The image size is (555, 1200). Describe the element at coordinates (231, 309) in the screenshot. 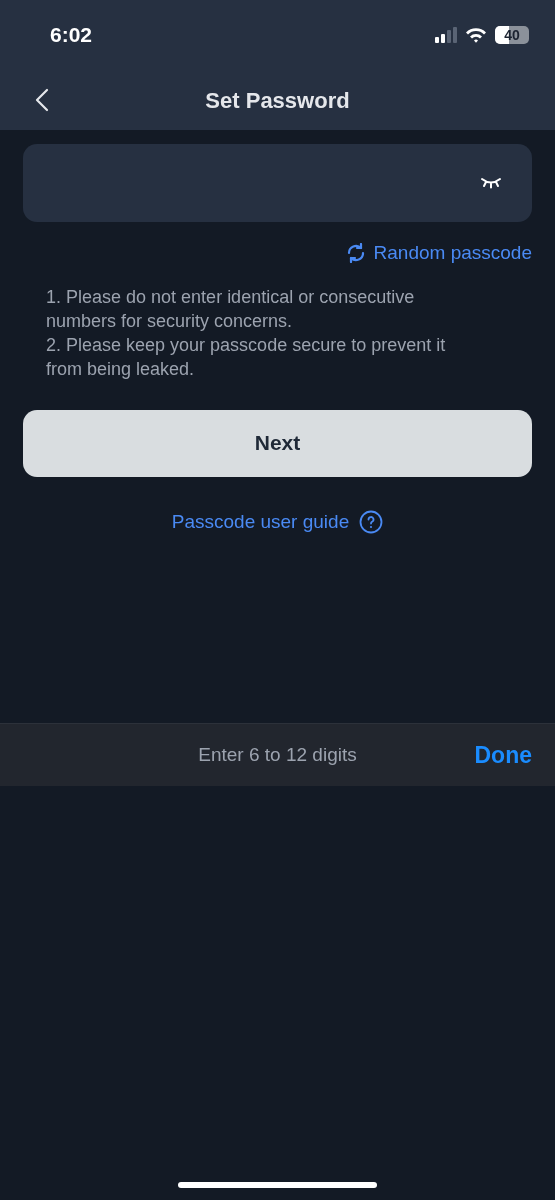

I see `security-note: 1. Please do not enter identical or consecutive numbers for security concerns.` at that location.